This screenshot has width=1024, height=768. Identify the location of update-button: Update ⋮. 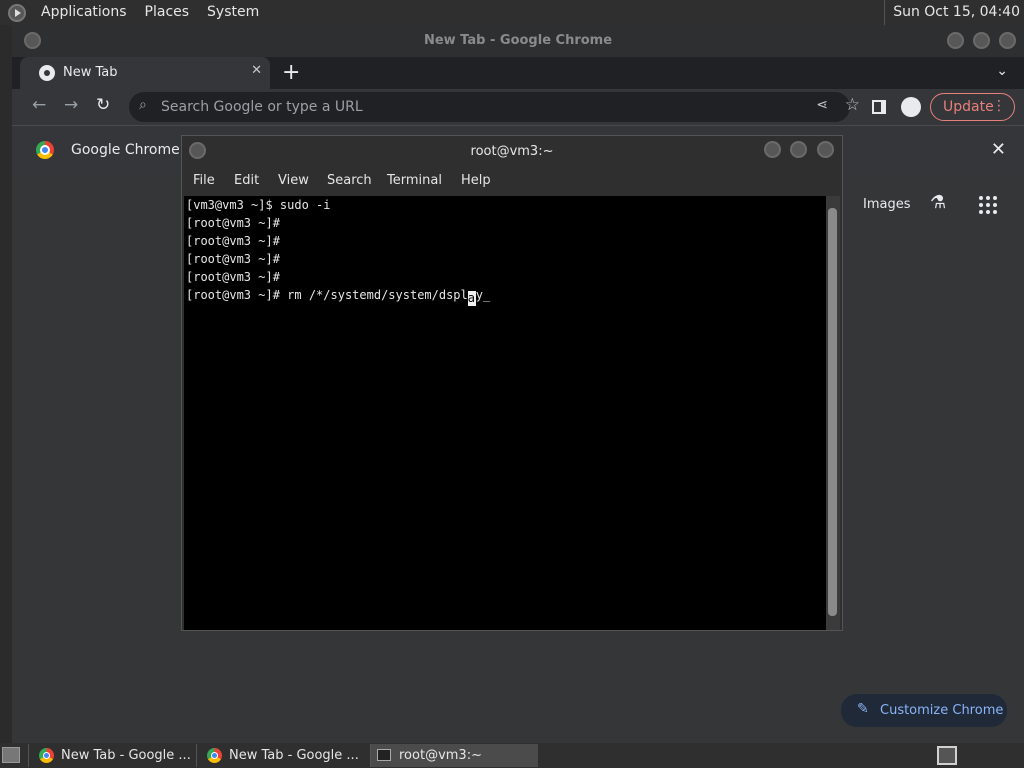
(972, 107).